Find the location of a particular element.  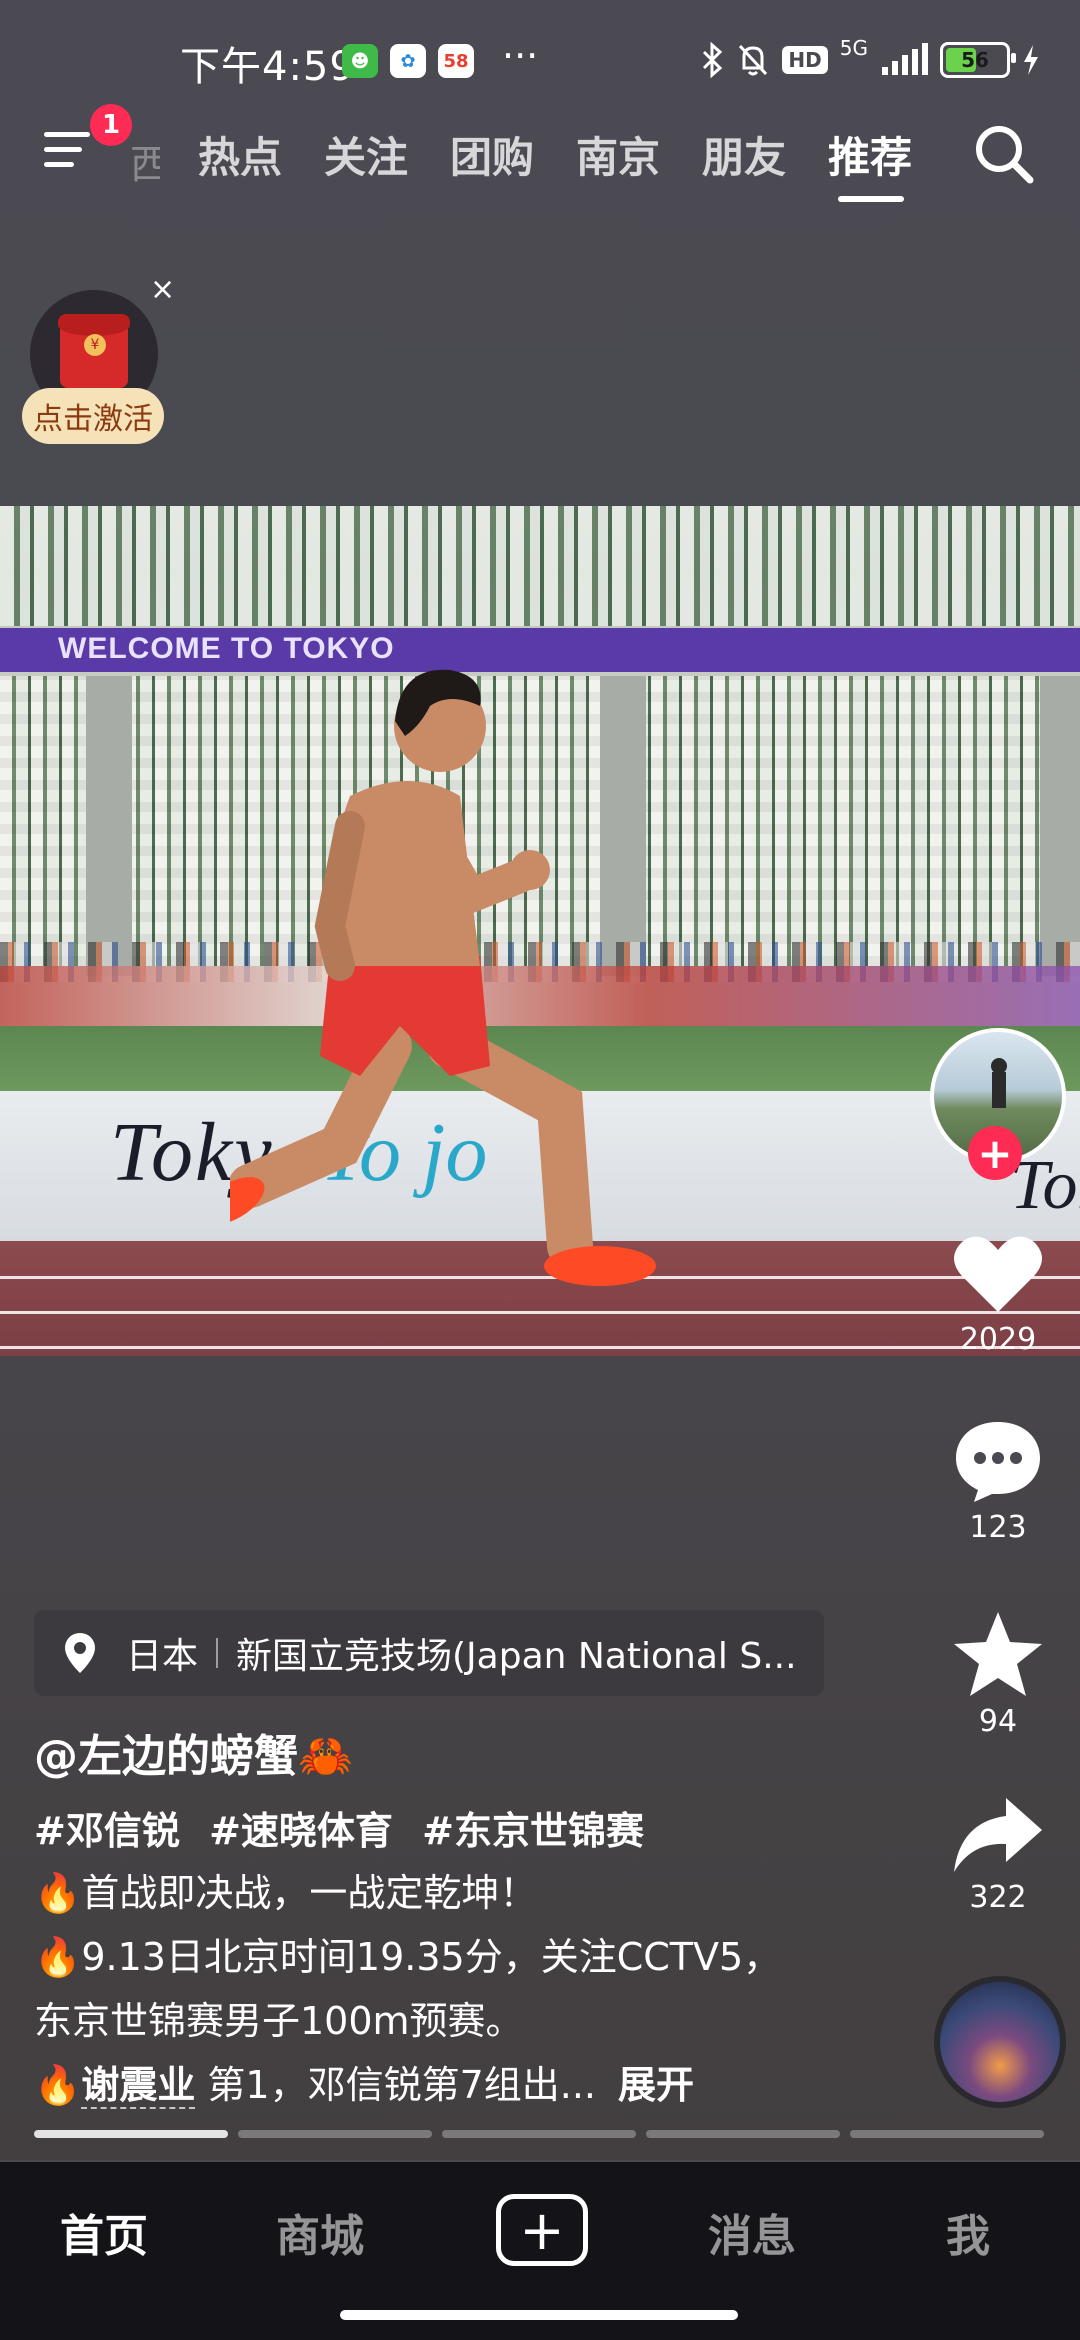

tab-group-buy: 团购 is located at coordinates (492, 154).